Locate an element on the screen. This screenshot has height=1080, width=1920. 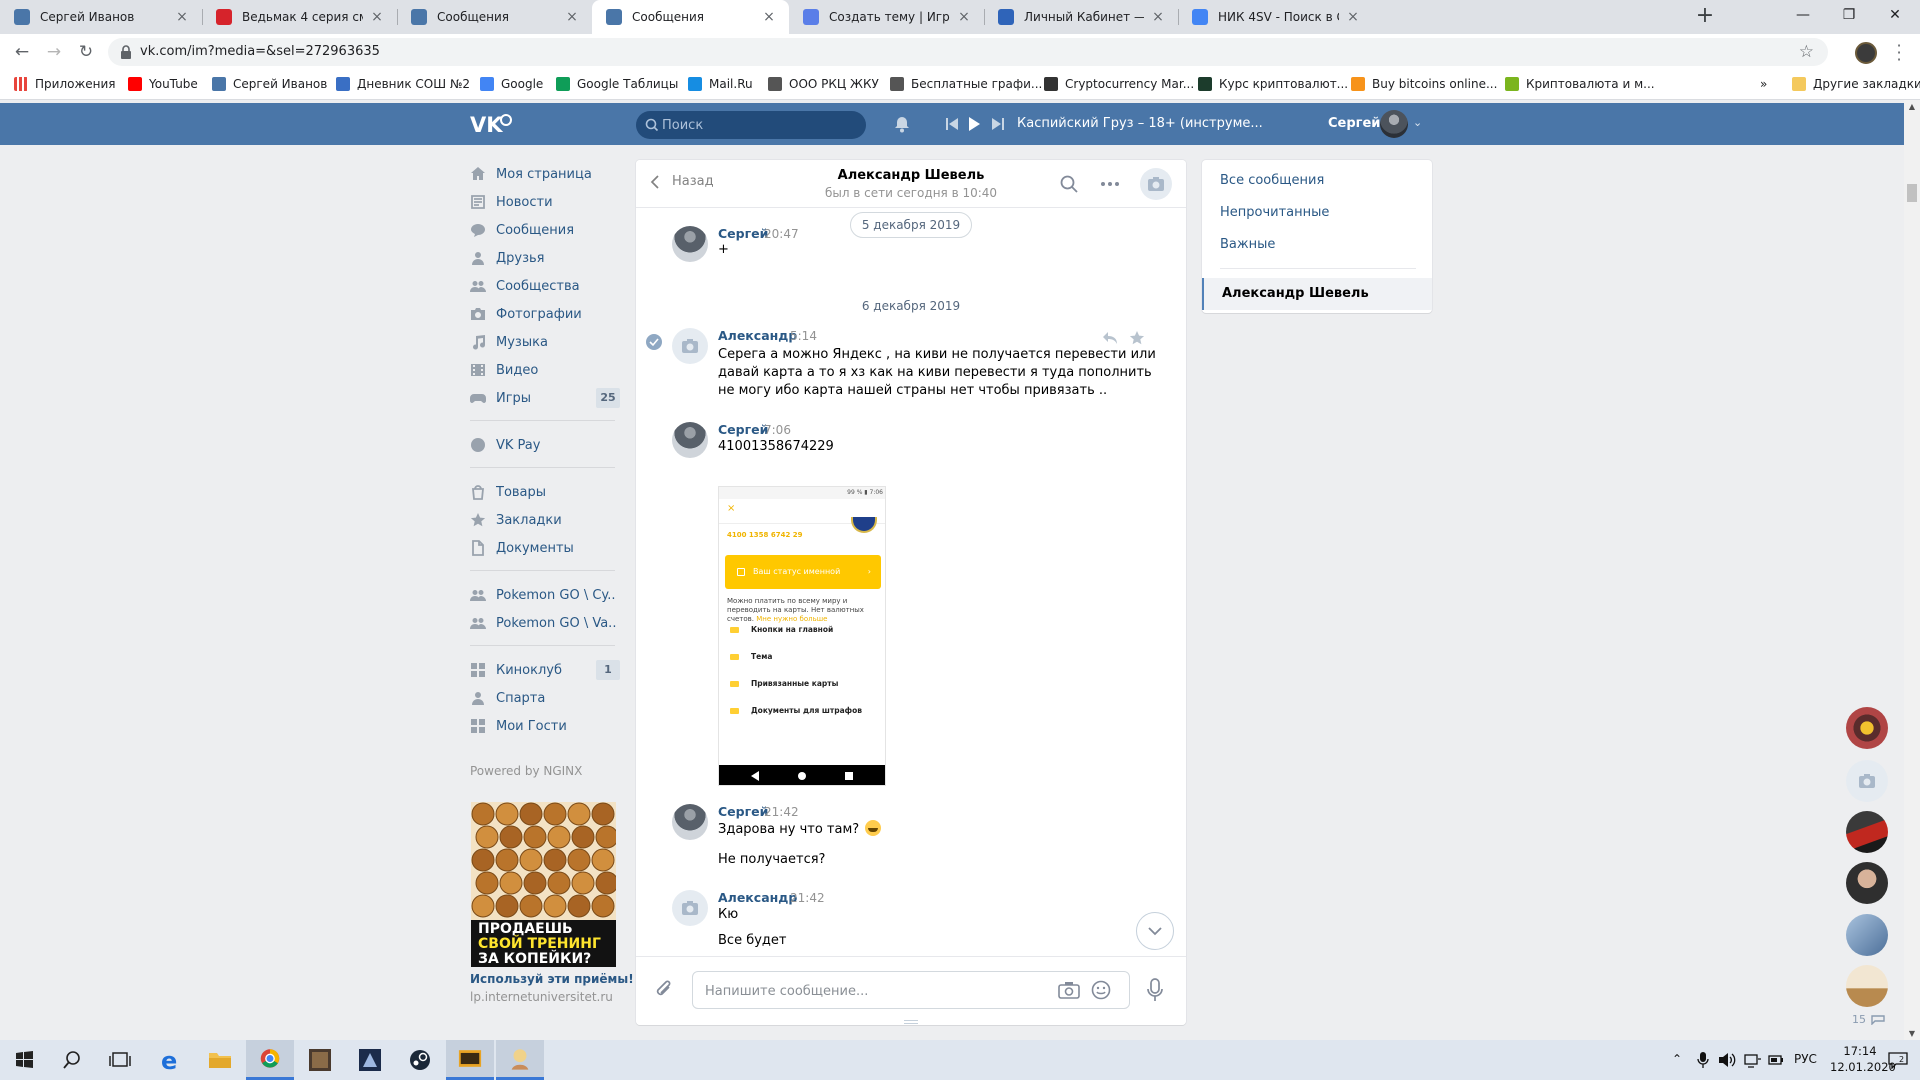
scroll-up-arrow-icon: ▲ is located at coordinates (1912, 106).